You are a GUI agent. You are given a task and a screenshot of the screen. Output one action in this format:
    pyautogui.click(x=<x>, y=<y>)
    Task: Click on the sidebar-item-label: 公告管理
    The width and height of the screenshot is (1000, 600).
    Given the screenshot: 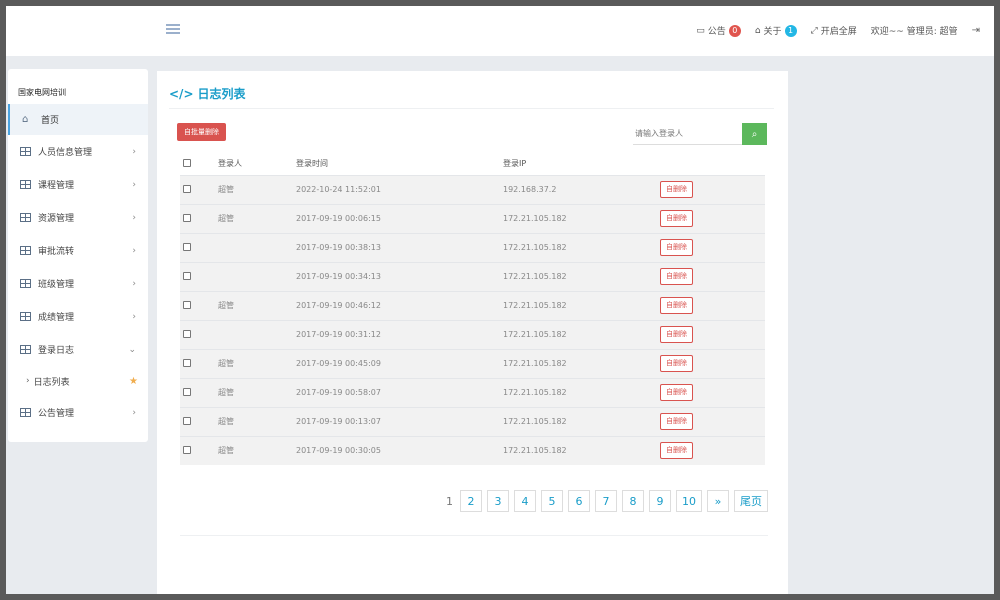 What is the action you would take?
    pyautogui.click(x=56, y=414)
    